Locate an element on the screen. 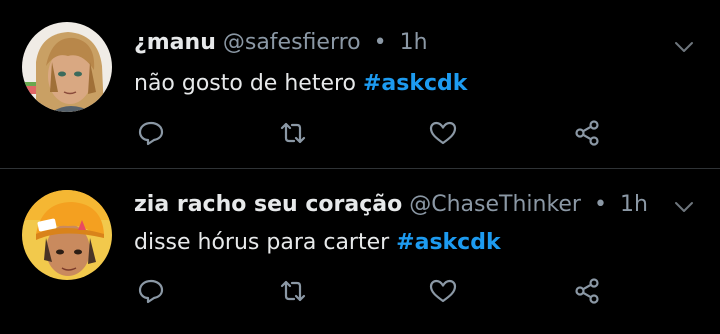 The image size is (720, 334). tweet-text: disse hórus para carter #askcdk is located at coordinates (317, 243).